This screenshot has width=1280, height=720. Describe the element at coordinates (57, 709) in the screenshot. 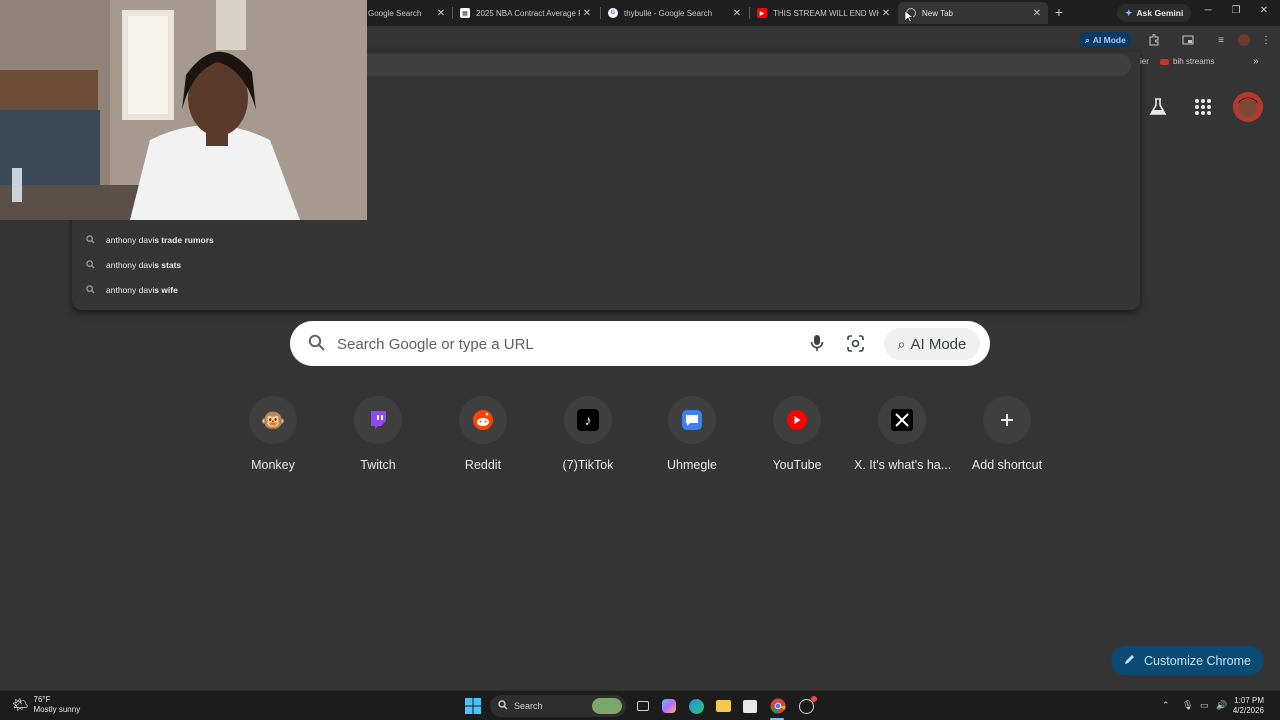

I see `weather-desc: Mostly sunny` at that location.